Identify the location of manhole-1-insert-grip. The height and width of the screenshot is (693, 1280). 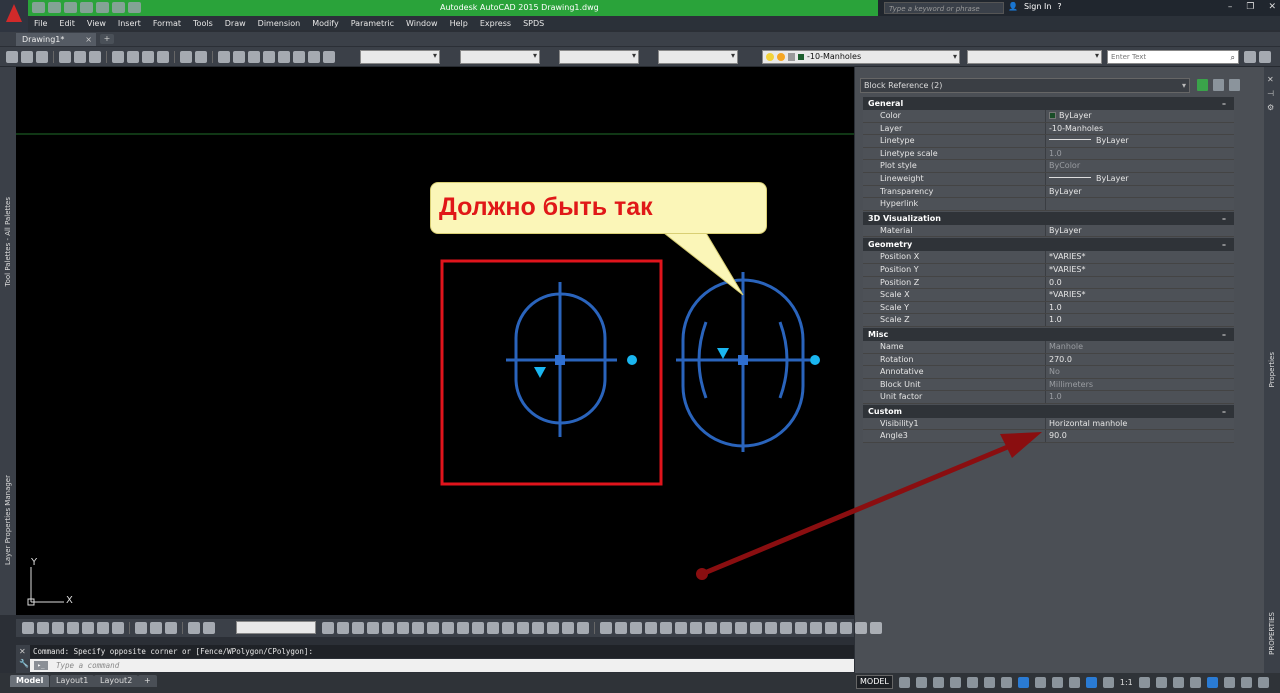
(560, 360).